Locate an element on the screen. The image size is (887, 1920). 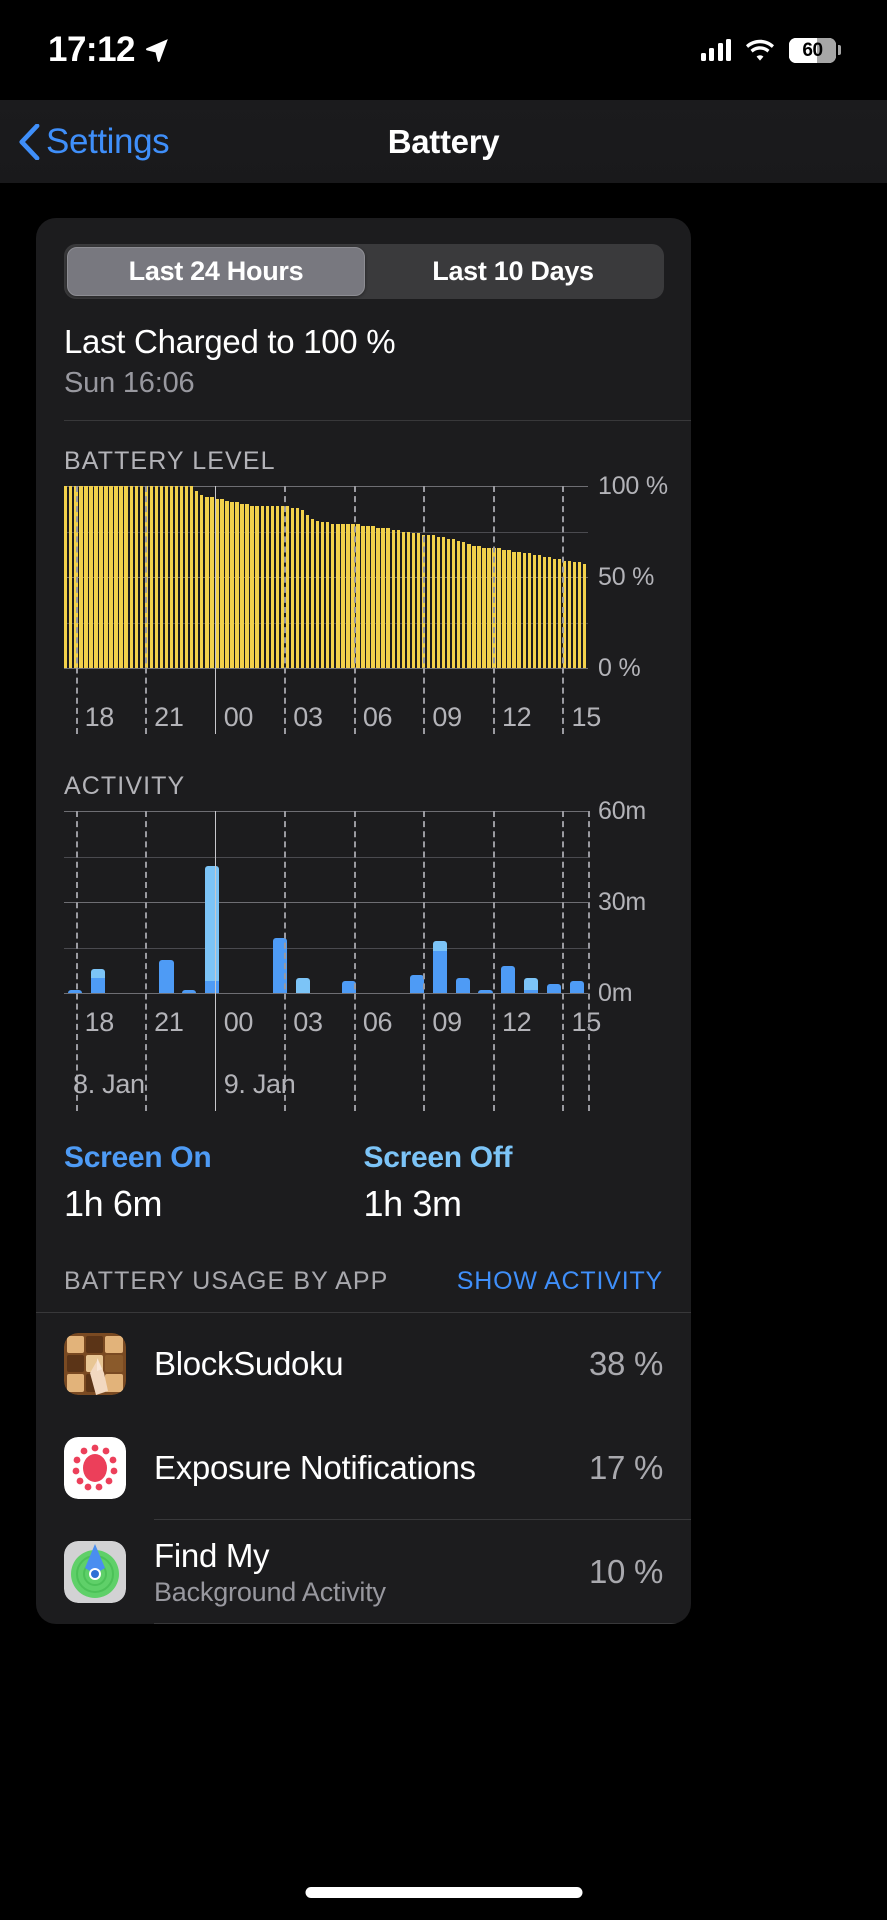
row-divider is located at coordinates (422, 1623).